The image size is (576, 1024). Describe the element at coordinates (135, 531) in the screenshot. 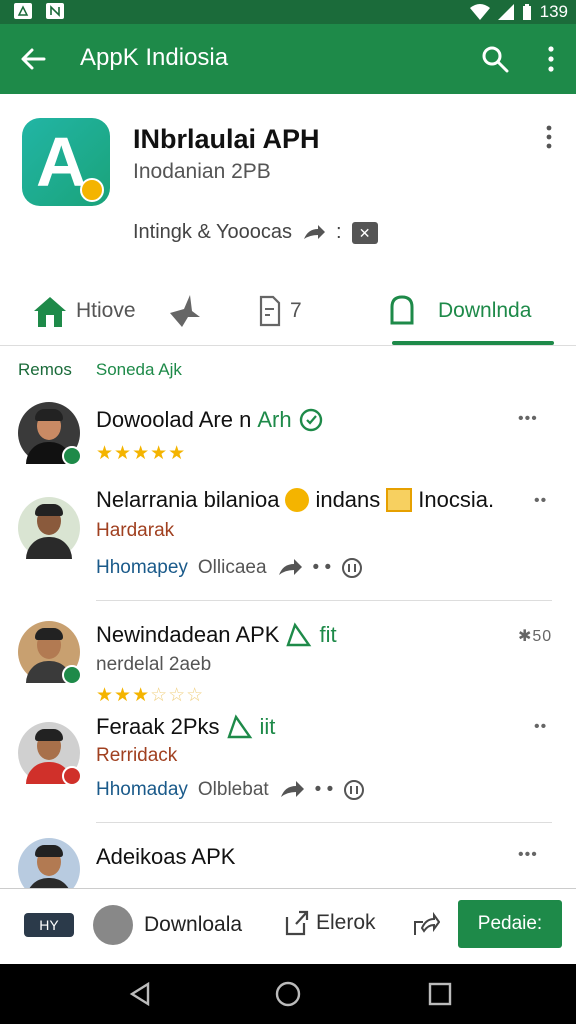

I see `item-link: Hardarak` at that location.